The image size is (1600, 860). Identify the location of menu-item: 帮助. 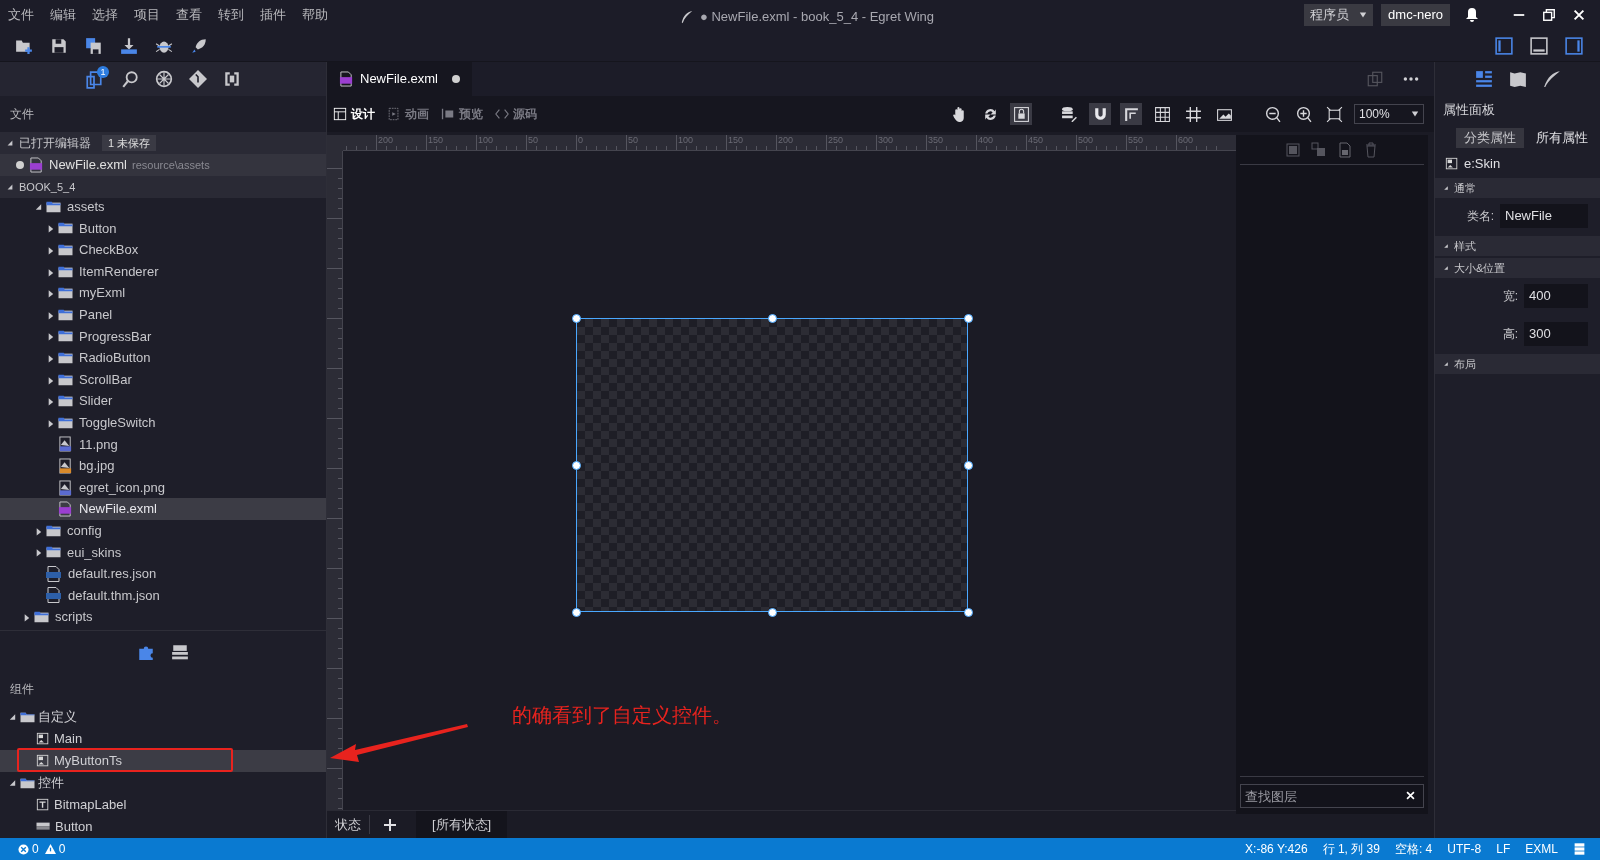
(315, 15).